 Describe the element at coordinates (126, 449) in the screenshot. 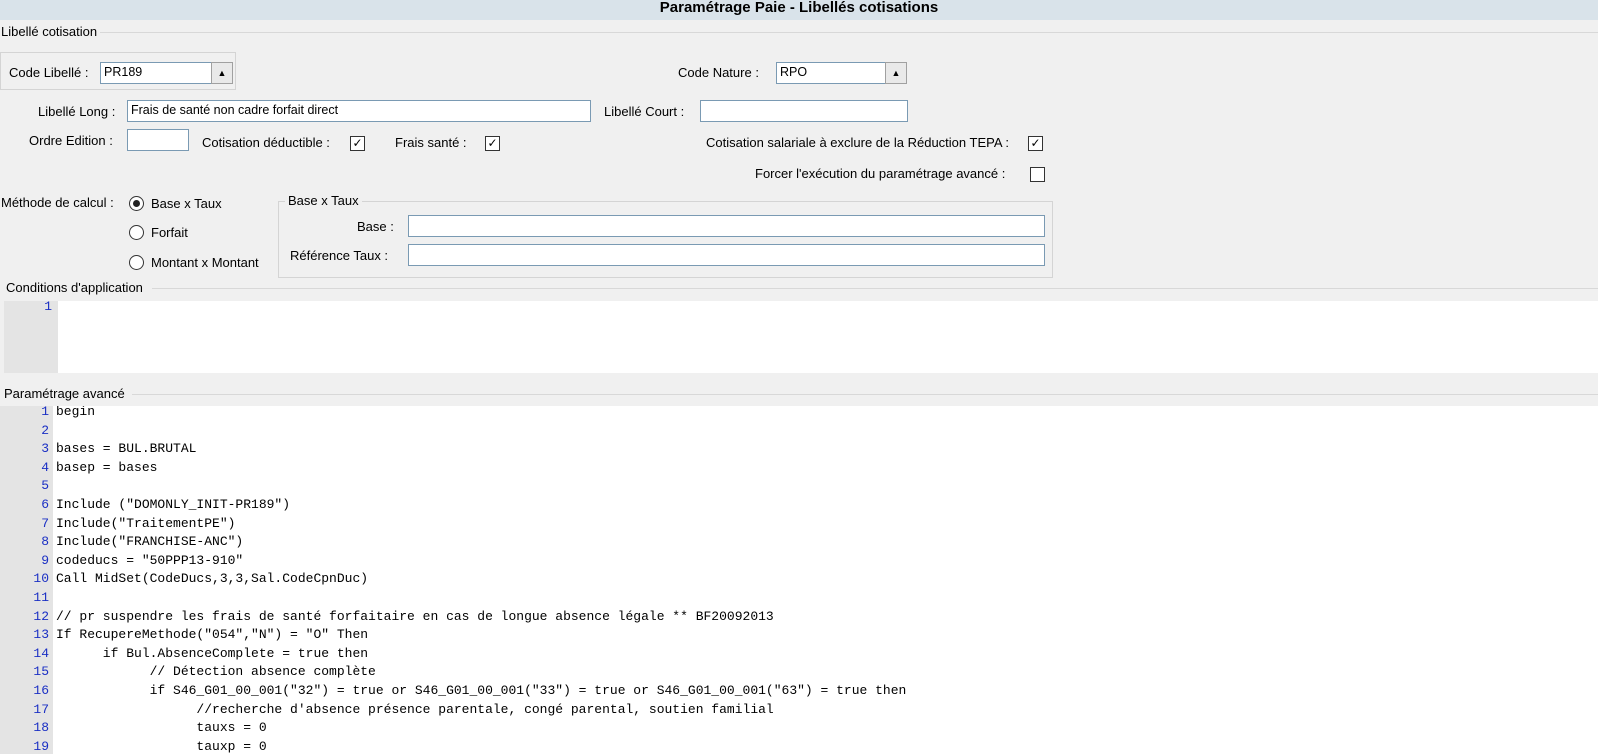

I see `code-line: bases = BUL.BRUTAL` at that location.